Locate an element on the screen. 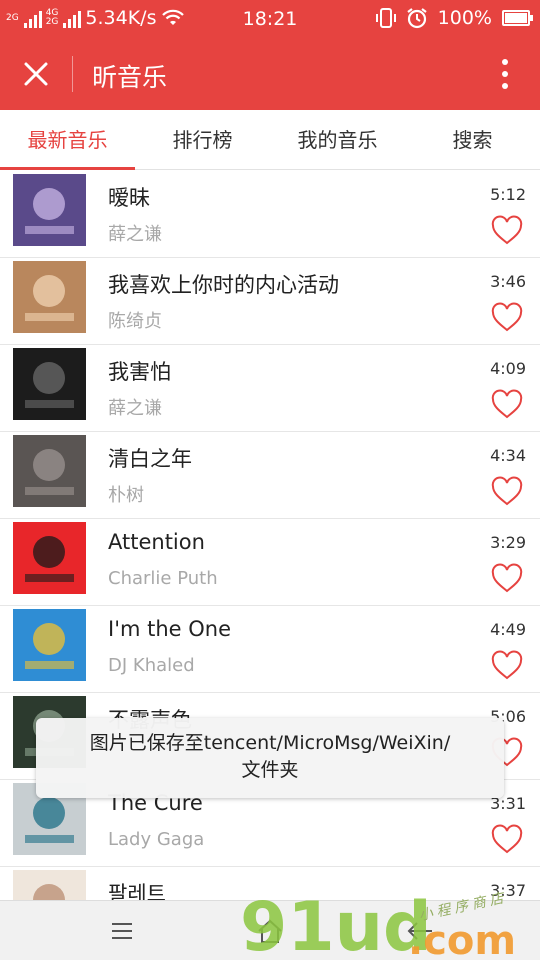 The width and height of the screenshot is (540, 960). back-button is located at coordinates (420, 931).